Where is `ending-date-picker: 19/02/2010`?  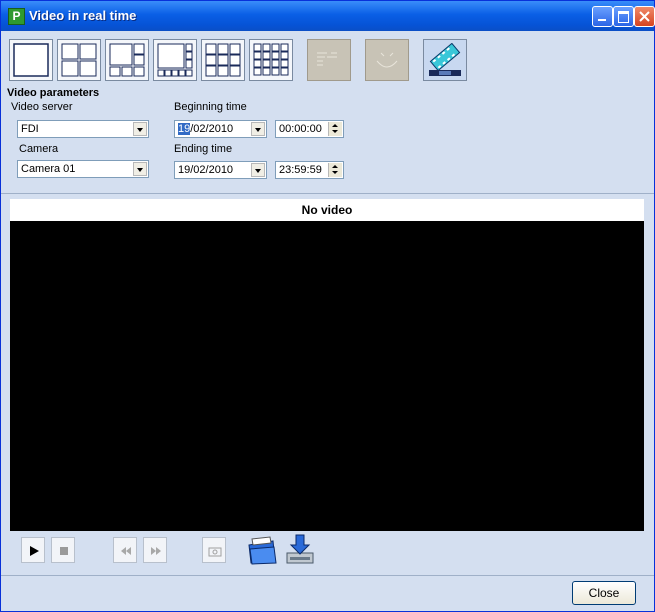 ending-date-picker: 19/02/2010 is located at coordinates (220, 170).